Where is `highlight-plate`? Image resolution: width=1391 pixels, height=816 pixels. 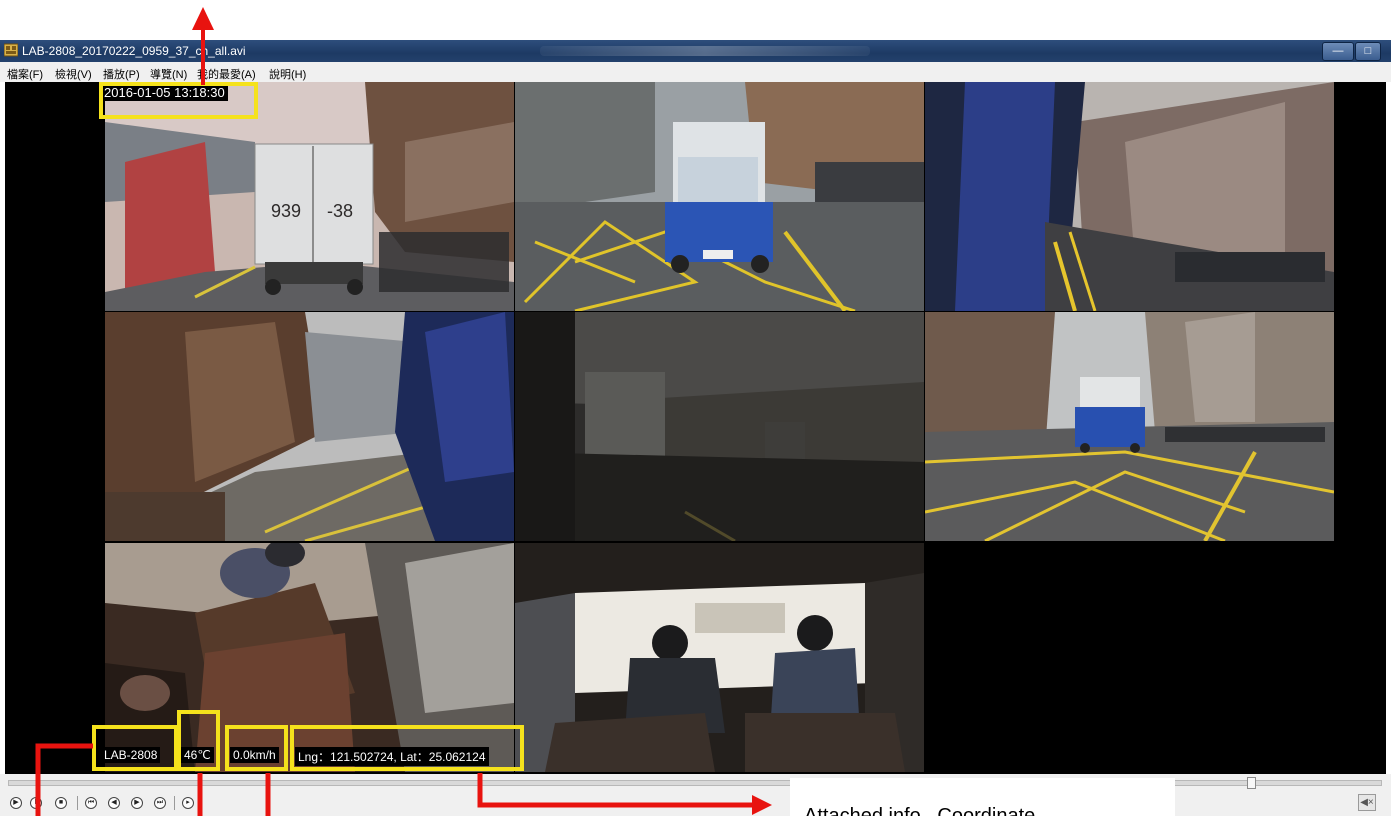 highlight-plate is located at coordinates (135, 748).